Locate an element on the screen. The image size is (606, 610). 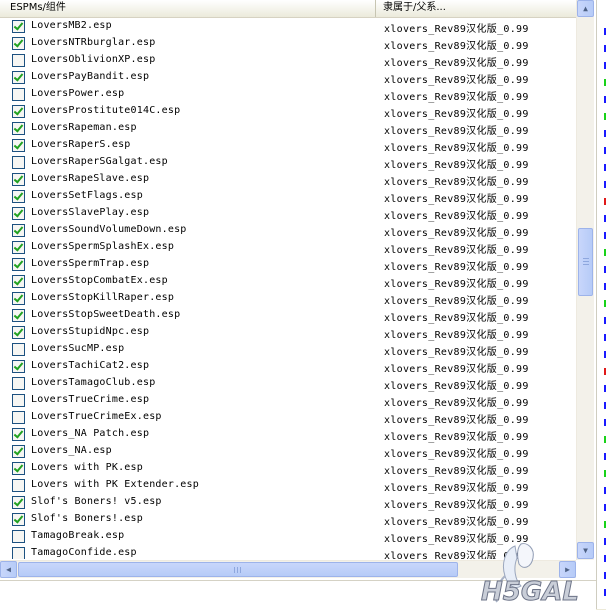
list-item: LoversSpermTrap.esp xlovers_Rev89汉化版_0.99 is located at coordinates (288, 264).